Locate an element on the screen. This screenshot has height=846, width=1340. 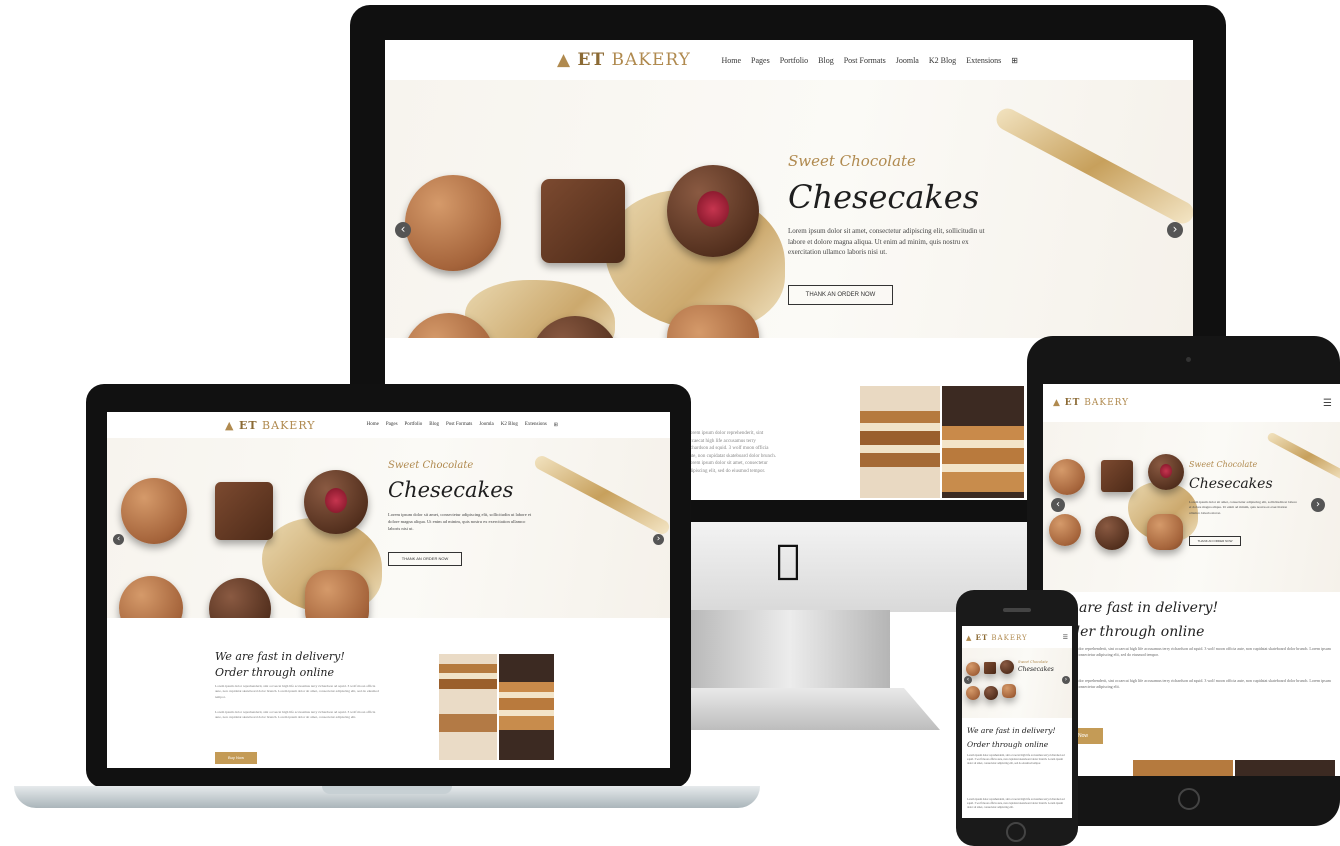
hero-slider: Sweet Chocolate Chesecakes ‹ › is located at coordinates (1017, 683).